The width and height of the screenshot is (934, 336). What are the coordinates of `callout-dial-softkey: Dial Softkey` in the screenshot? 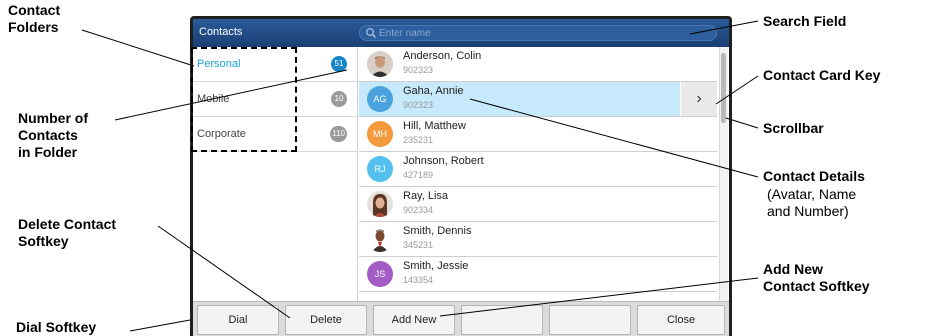 It's located at (56, 327).